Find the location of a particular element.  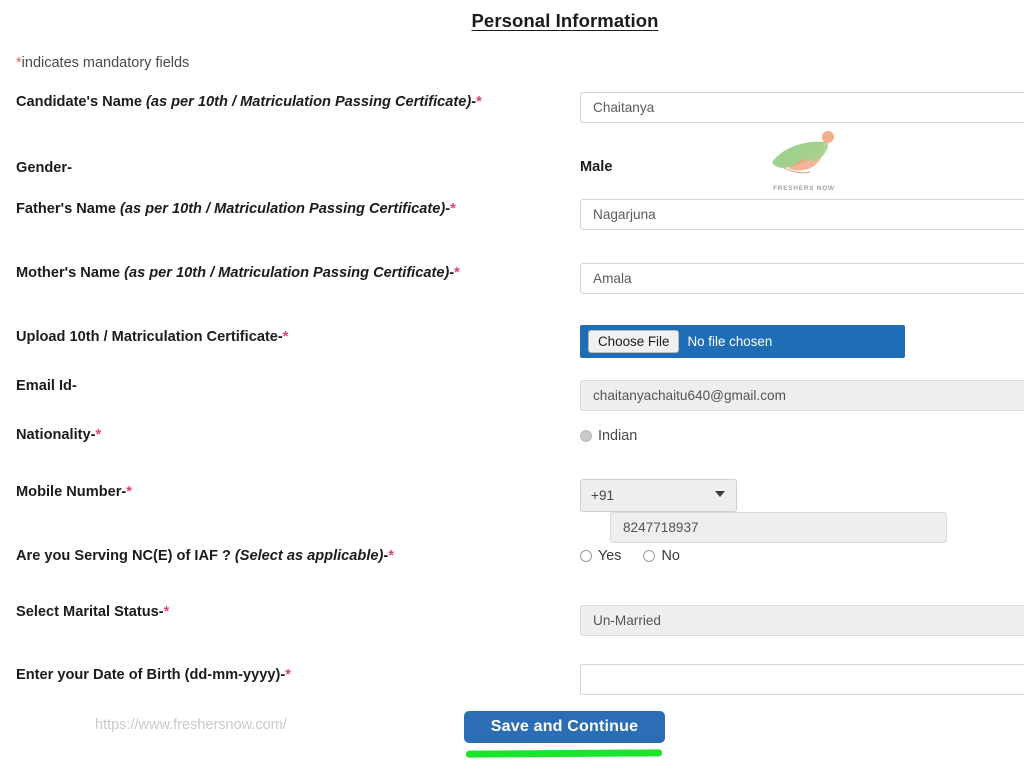

freshersnow-bird-icon is located at coordinates (803, 152).